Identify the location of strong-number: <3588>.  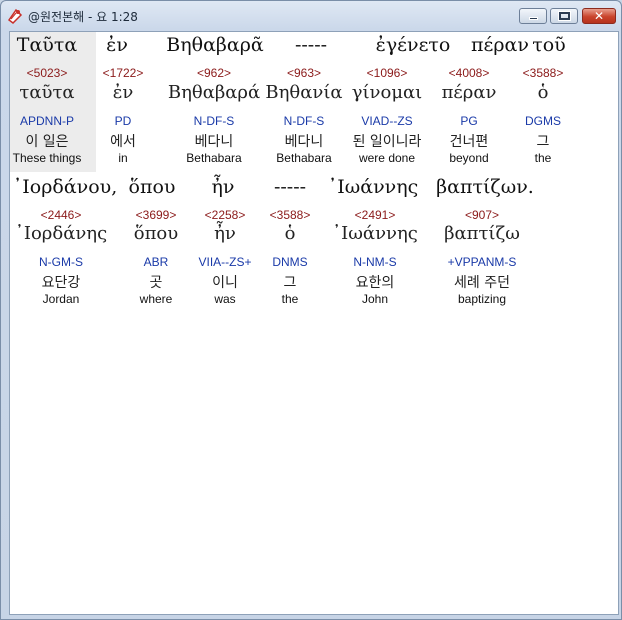
(543, 73).